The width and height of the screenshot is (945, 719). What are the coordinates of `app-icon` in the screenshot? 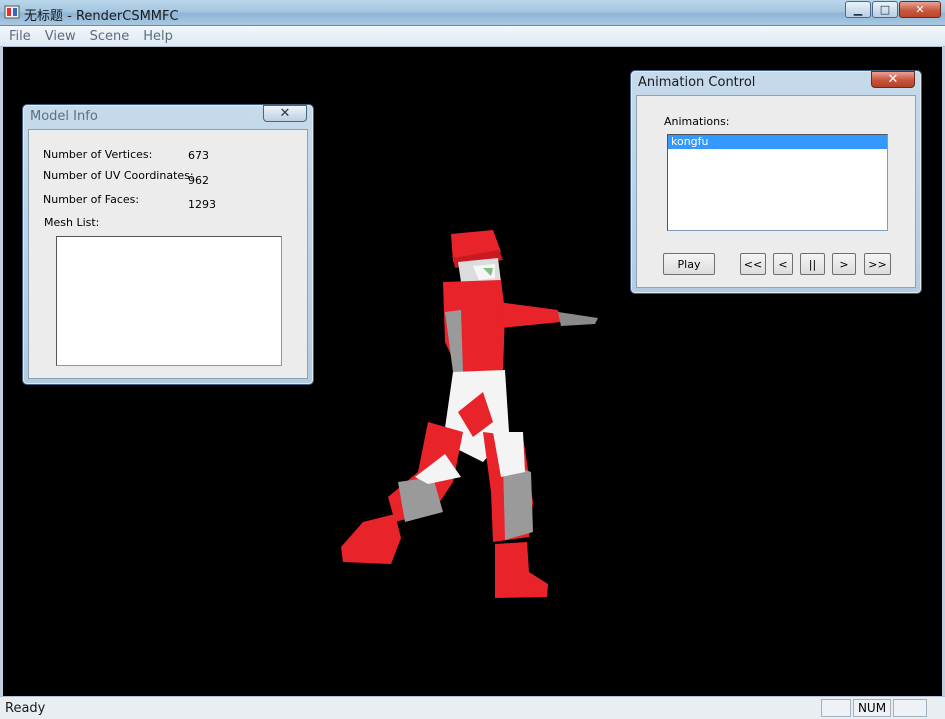 It's located at (12, 12).